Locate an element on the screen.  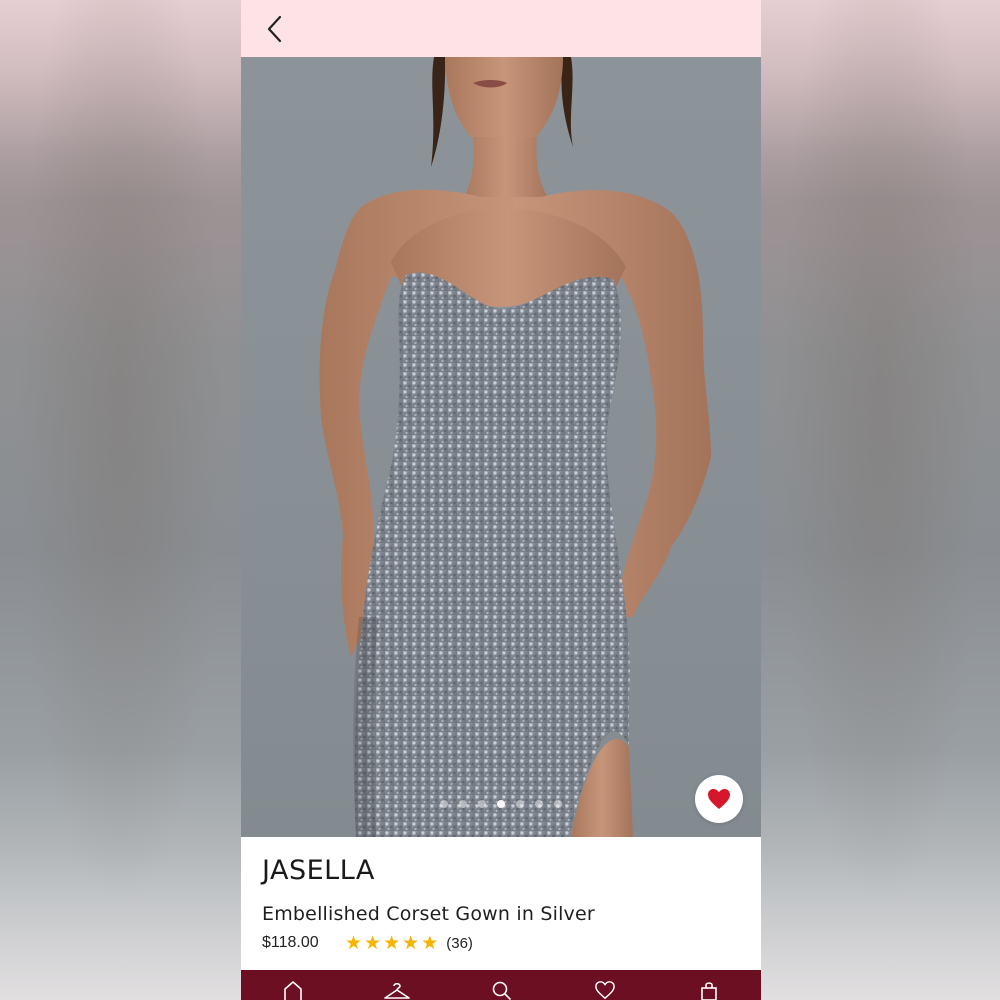
nav-home is located at coordinates (293, 985).